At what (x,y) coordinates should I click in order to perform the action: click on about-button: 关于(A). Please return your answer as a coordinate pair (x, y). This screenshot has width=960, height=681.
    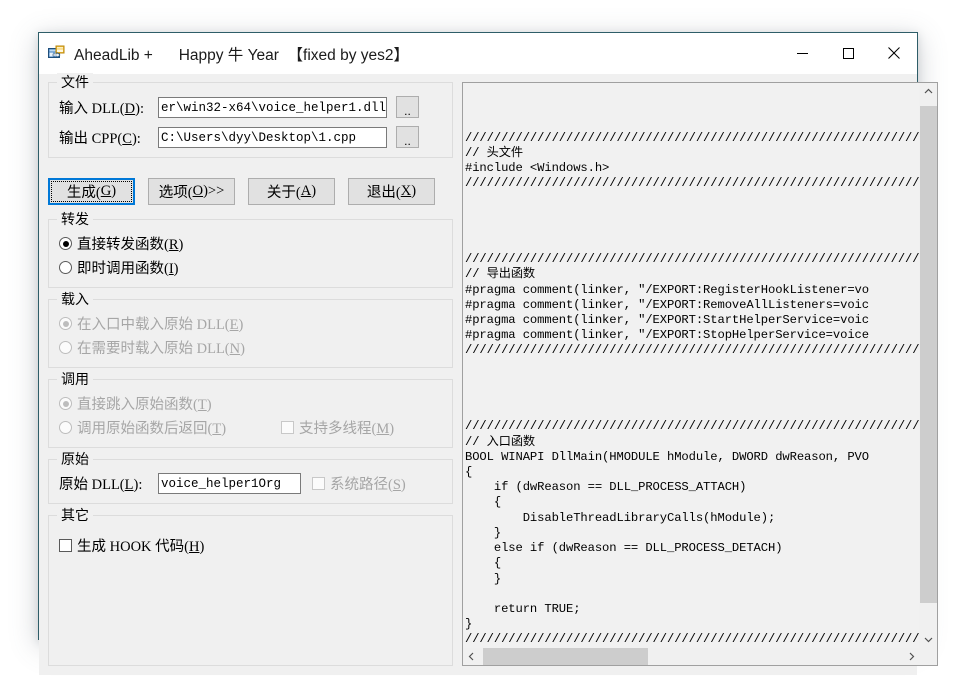
    Looking at the image, I should click on (291, 191).